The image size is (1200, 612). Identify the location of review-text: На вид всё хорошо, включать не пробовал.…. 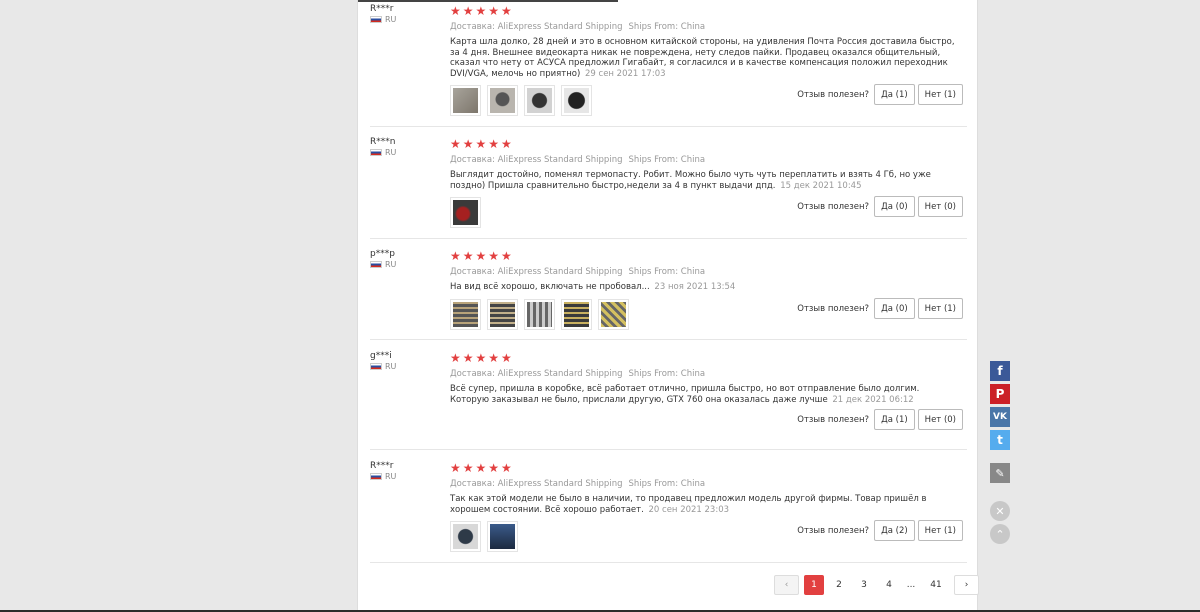
(702, 287).